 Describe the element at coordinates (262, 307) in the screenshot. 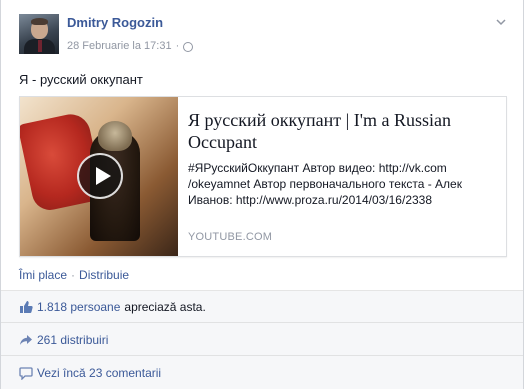

I see `likes-row: 1.818 persoane apreciază asta.` at that location.